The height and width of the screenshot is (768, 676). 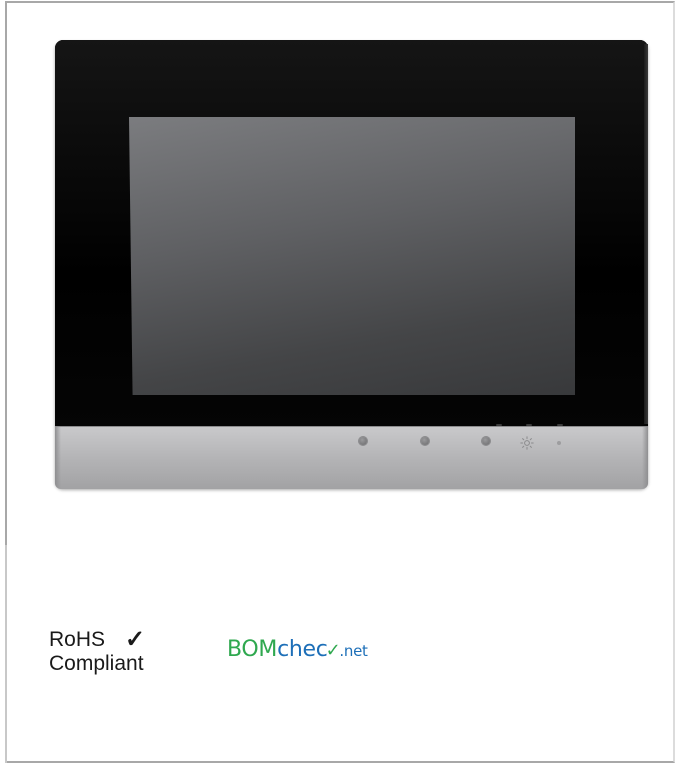 What do you see at coordinates (96, 663) in the screenshot?
I see `compliant-label: Compliant` at bounding box center [96, 663].